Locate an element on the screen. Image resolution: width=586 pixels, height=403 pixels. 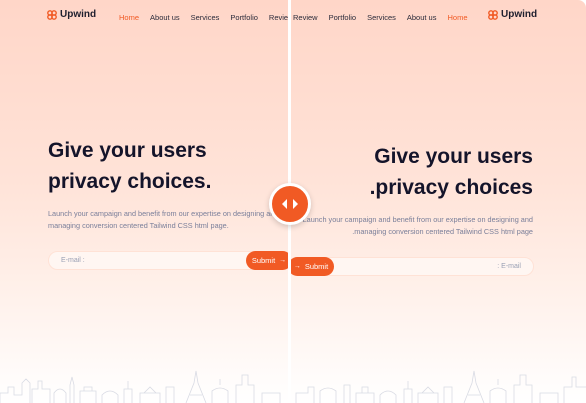
submit-button: Submit → is located at coordinates (267, 260).